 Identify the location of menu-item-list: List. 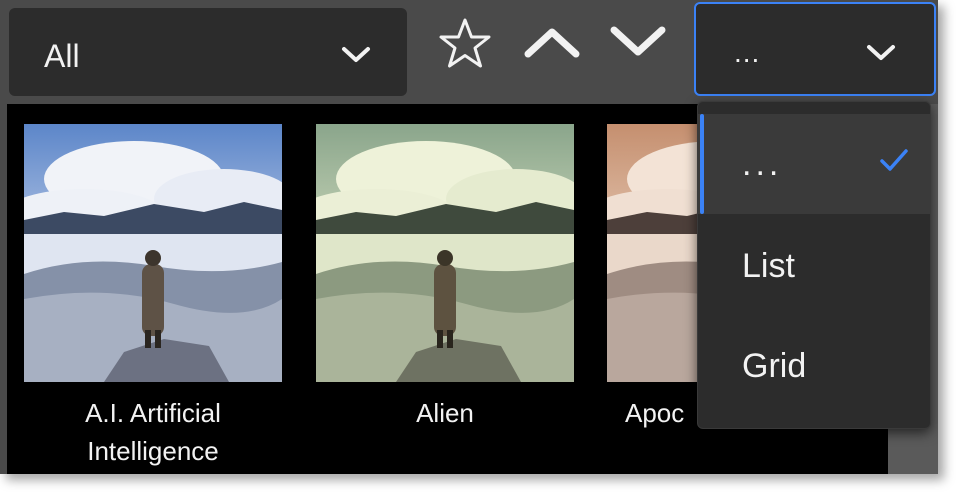
(814, 264).